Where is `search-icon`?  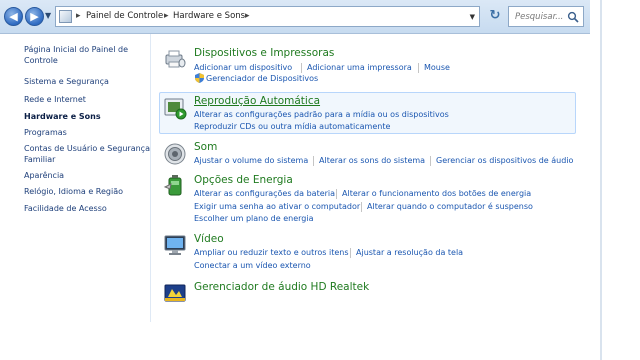
search-icon is located at coordinates (573, 17).